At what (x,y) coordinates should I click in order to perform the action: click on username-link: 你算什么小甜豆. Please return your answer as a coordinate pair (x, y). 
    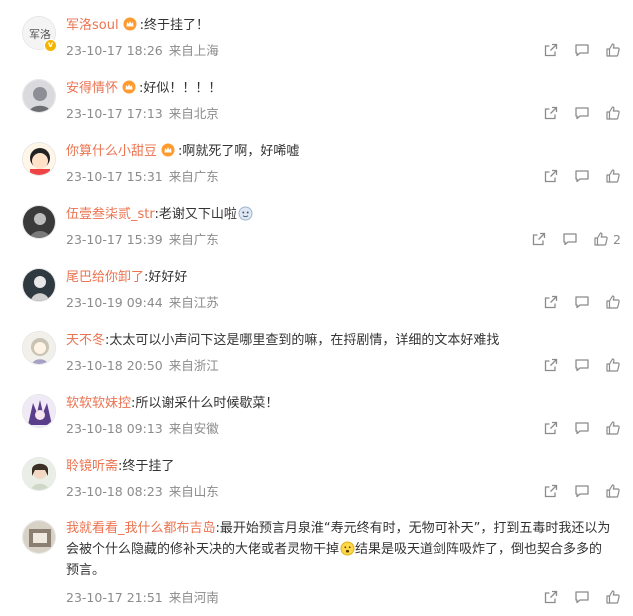
    Looking at the image, I should click on (111, 151).